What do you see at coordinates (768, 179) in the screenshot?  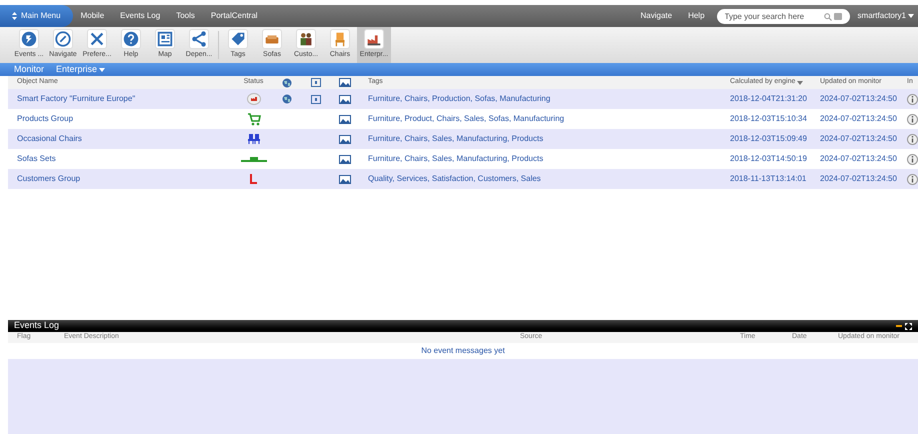 I see `table-cell-text: 2018-11-13T13:14:01` at bounding box center [768, 179].